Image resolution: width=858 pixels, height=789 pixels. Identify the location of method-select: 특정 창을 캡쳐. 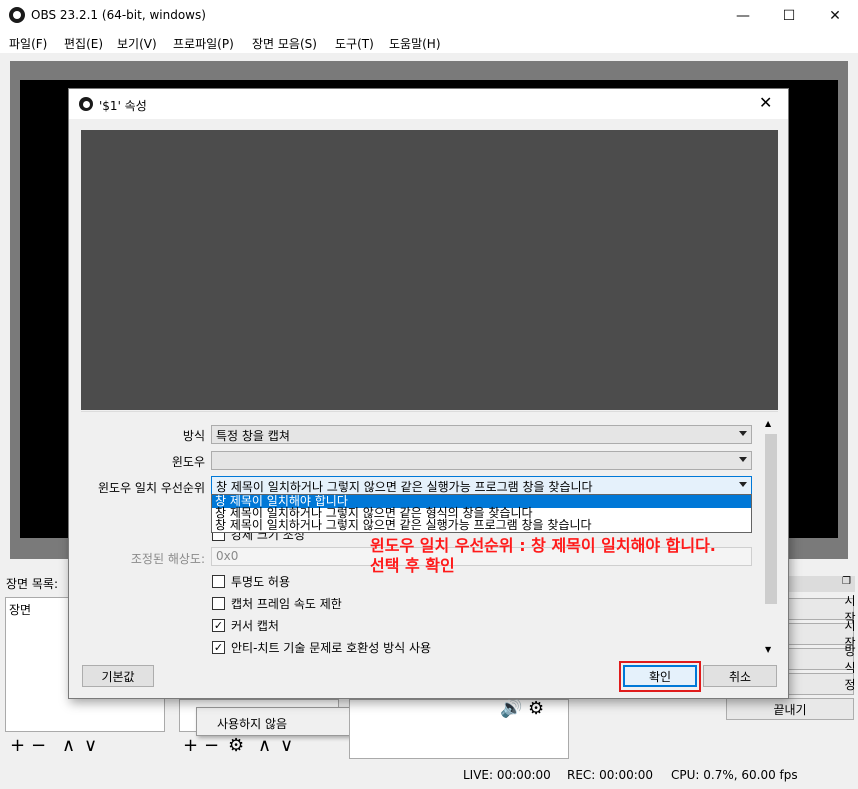
(481, 434).